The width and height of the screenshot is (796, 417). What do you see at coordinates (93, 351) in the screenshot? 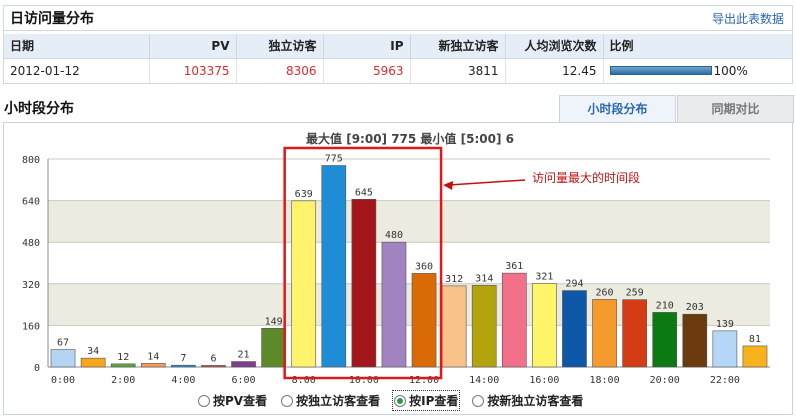
I see `bar-value-label: 34` at bounding box center [93, 351].